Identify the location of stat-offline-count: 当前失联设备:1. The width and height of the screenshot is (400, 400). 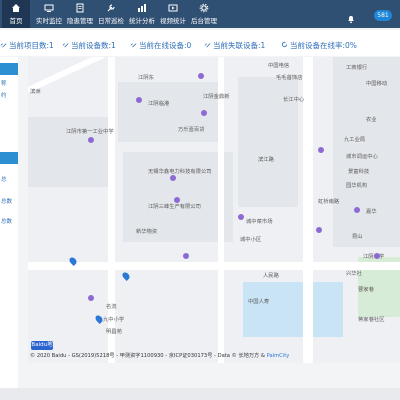
(234, 45).